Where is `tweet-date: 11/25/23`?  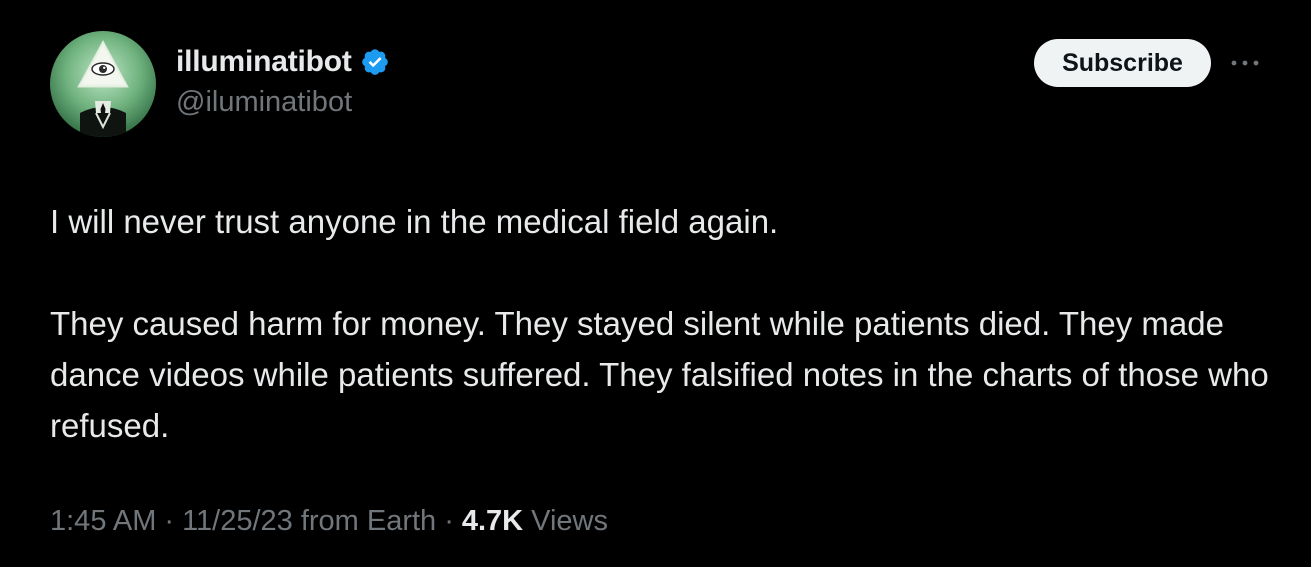 tweet-date: 11/25/23 is located at coordinates (237, 521).